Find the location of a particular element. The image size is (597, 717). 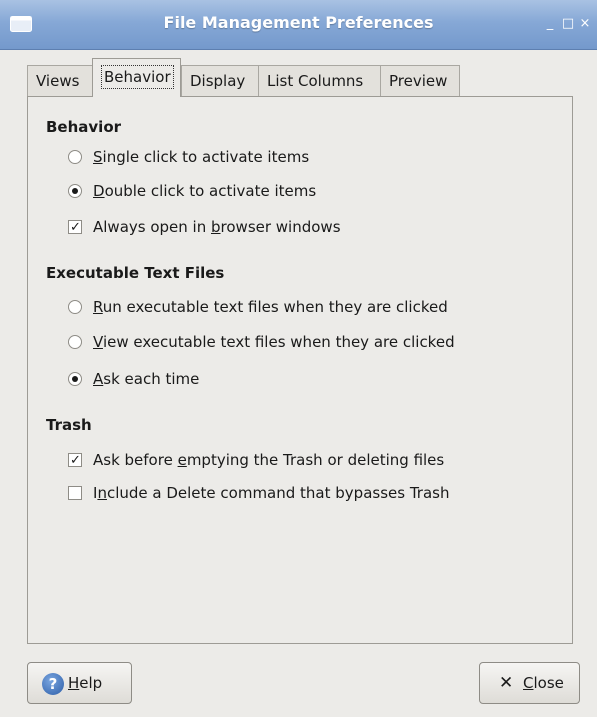

tab-preview: Preview is located at coordinates (420, 80).